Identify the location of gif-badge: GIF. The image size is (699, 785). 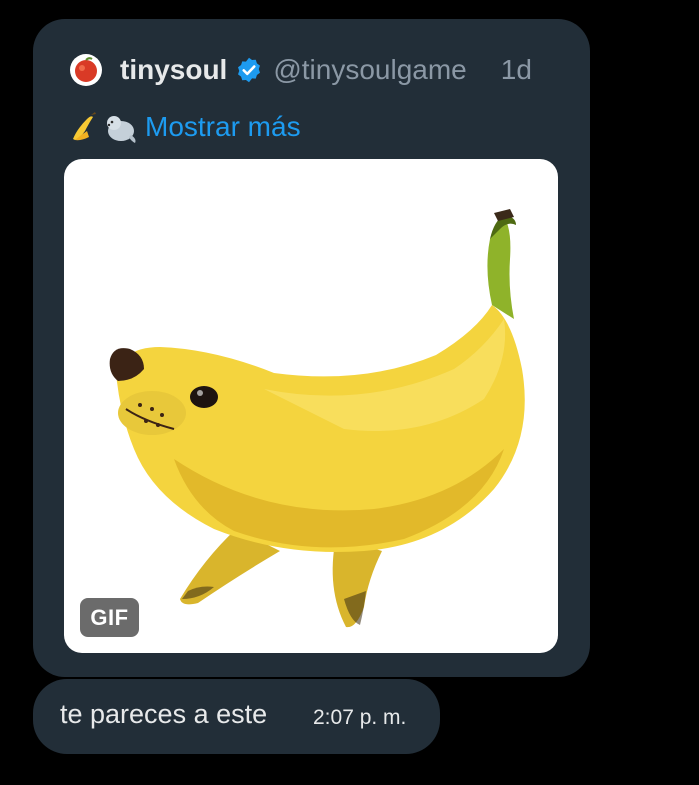
(109, 617).